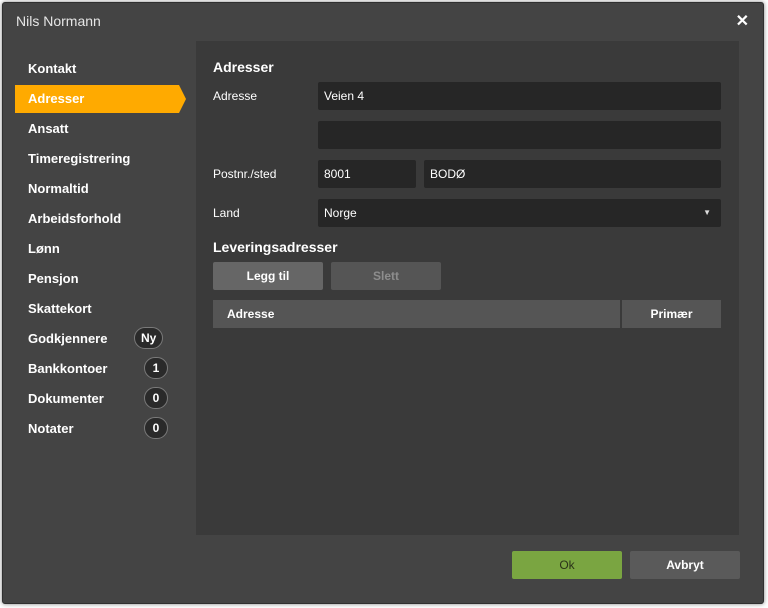 This screenshot has height=608, width=768. I want to click on sidebar-item-pensjon: Pensjon, so click(97, 279).